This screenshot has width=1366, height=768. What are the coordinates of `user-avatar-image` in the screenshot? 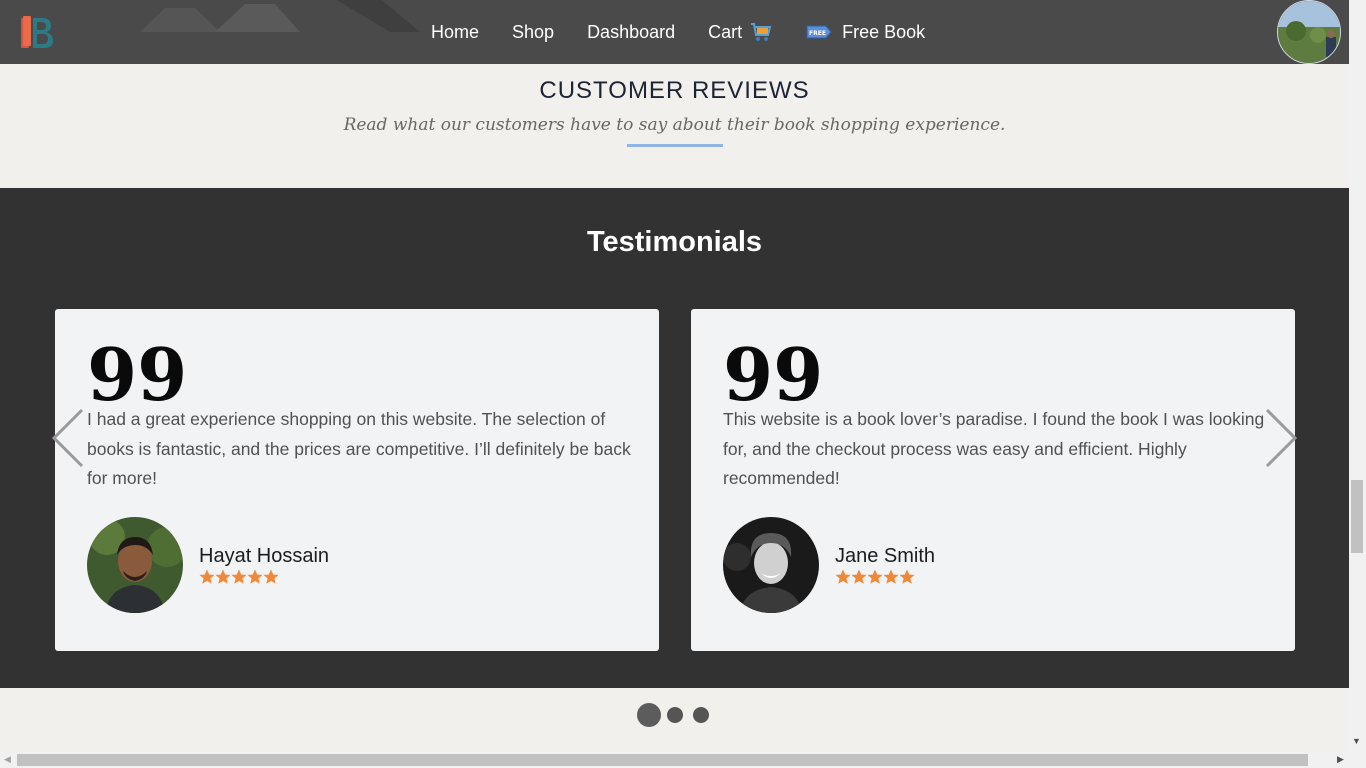 It's located at (1309, 32).